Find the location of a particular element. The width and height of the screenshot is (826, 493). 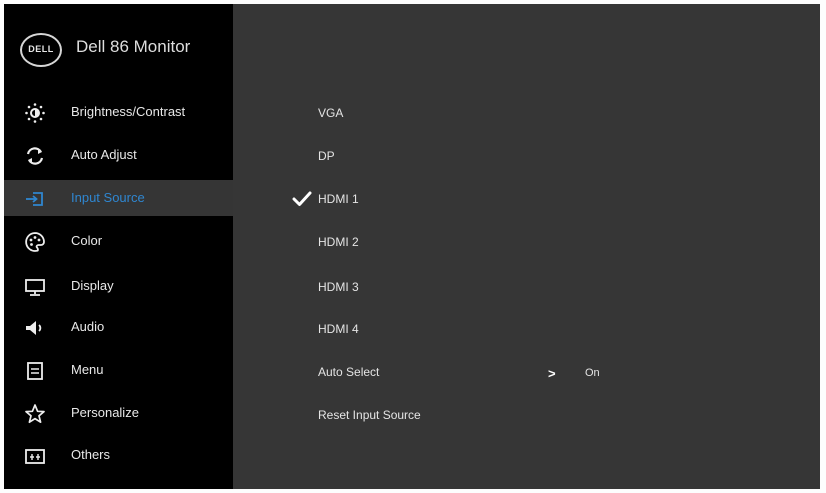

option-hdmi-2: HDMI 2 is located at coordinates (338, 242).